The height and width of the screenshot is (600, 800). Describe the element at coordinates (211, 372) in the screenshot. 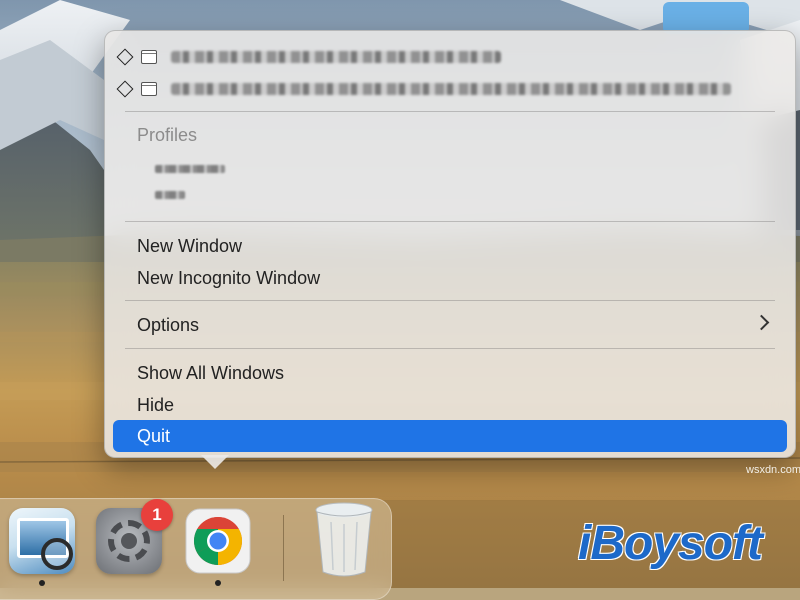

I see `show-all-windows-label: Show All Windows` at that location.